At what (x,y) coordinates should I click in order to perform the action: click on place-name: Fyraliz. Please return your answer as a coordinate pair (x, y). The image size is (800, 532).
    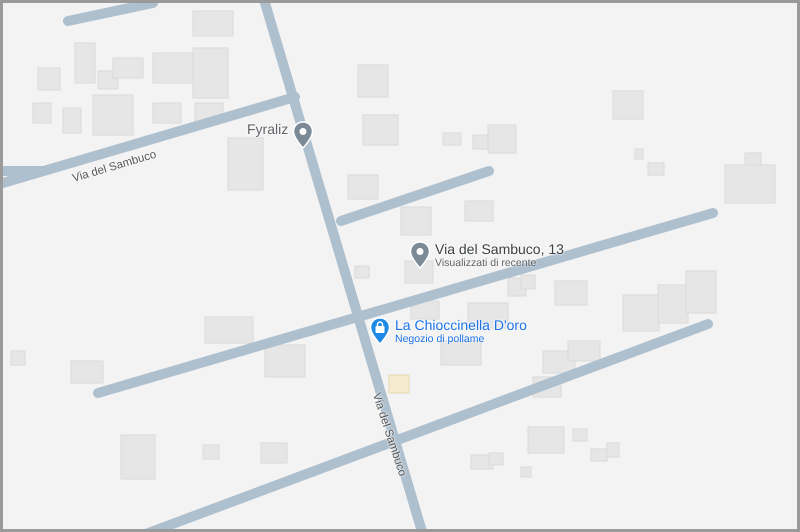
    Looking at the image, I should click on (267, 129).